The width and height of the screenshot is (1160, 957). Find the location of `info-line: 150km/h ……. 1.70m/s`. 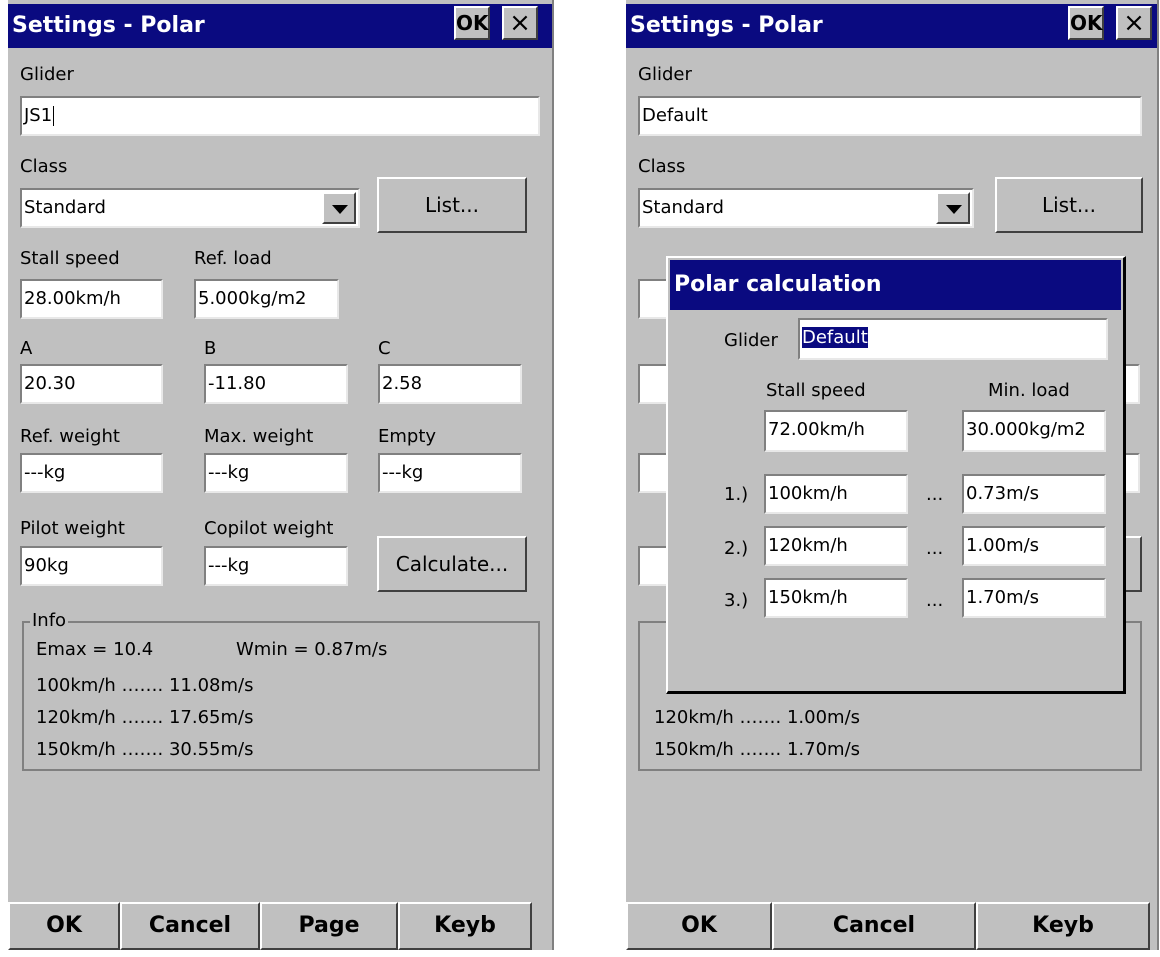

info-line: 150km/h ……. 1.70m/s is located at coordinates (757, 749).